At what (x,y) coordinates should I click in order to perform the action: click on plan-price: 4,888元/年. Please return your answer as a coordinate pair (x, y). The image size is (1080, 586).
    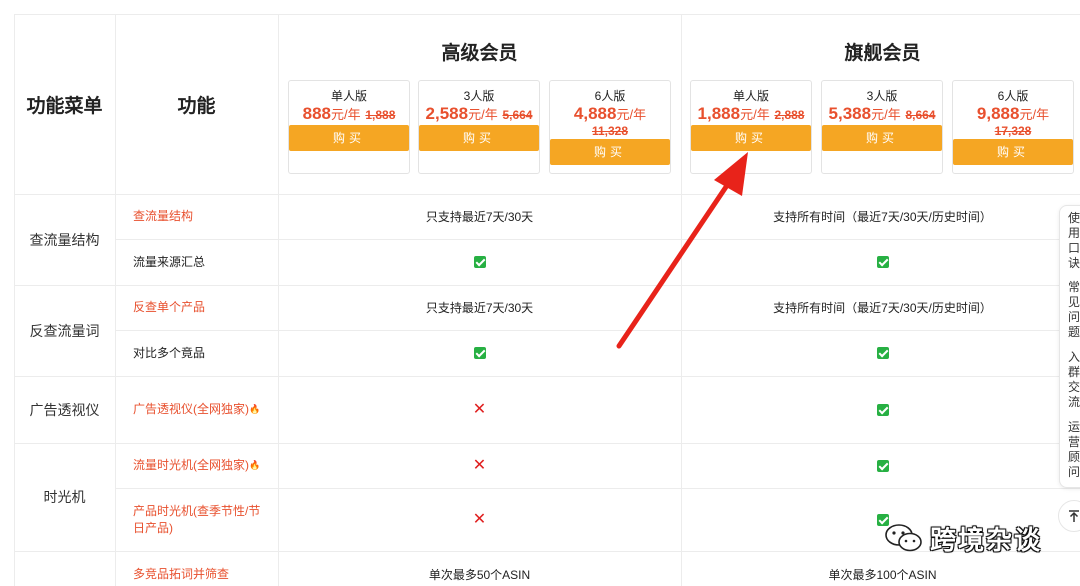
    Looking at the image, I should click on (610, 114).